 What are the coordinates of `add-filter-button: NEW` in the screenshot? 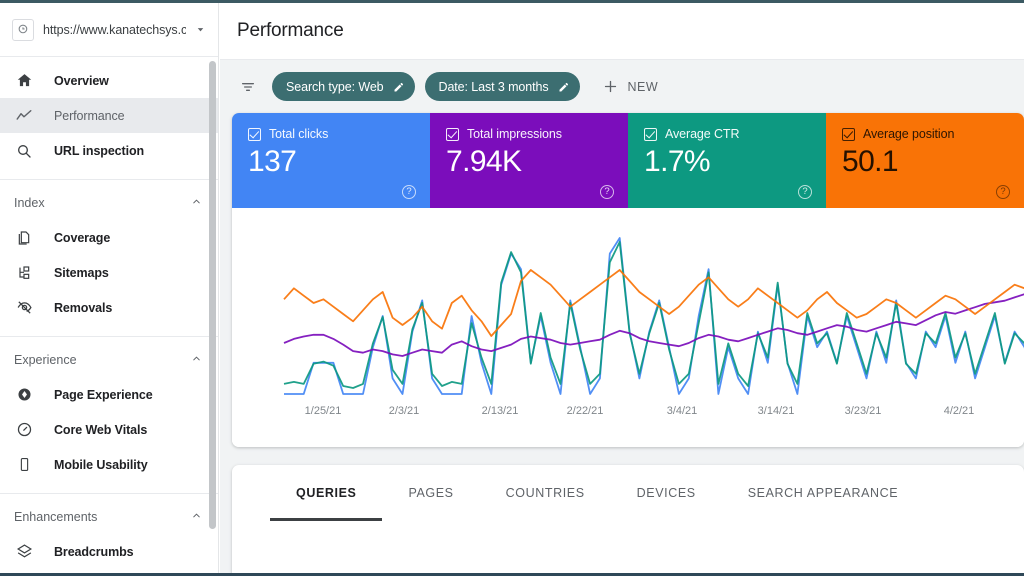 It's located at (630, 86).